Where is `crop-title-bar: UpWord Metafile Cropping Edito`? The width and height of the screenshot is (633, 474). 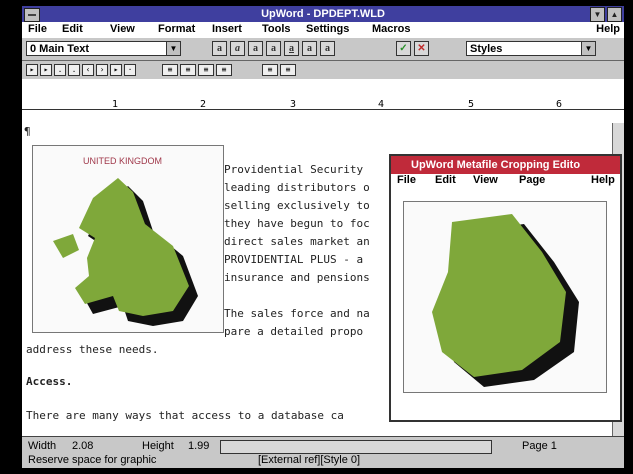
crop-title-bar: UpWord Metafile Cropping Edito is located at coordinates (505, 165).